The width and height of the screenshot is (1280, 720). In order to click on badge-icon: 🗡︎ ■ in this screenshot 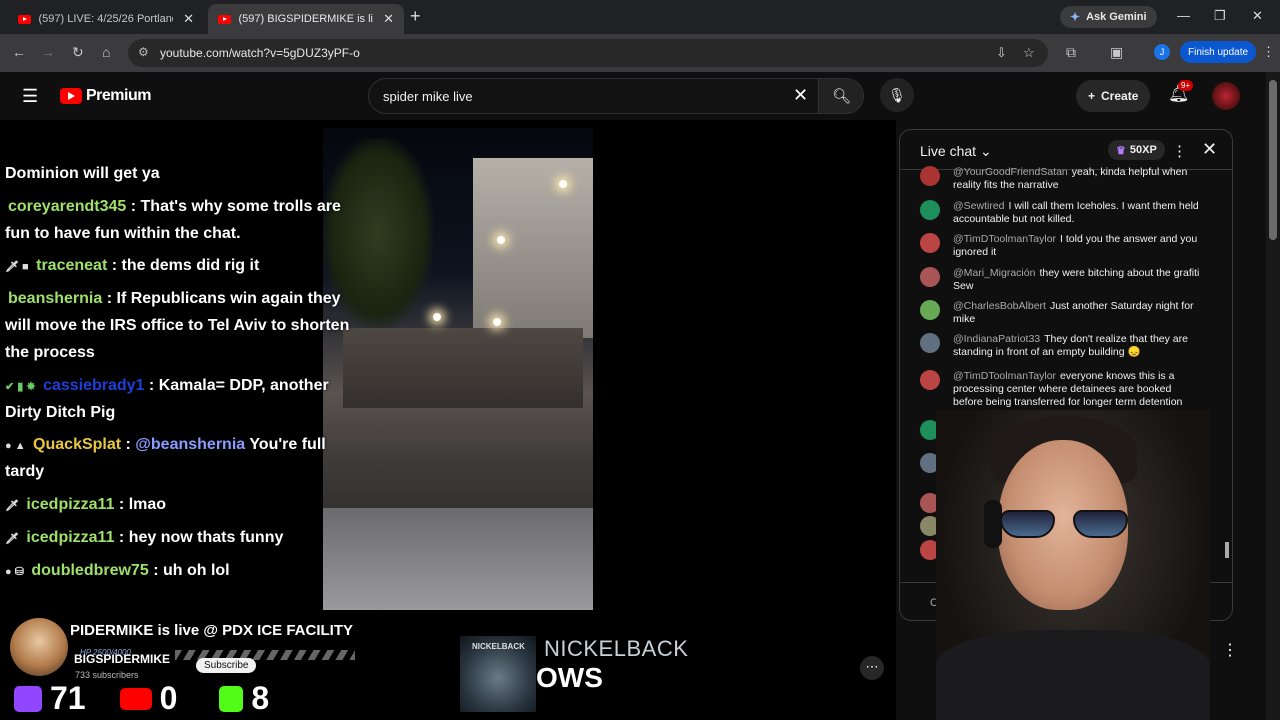, I will do `click(17, 267)`.